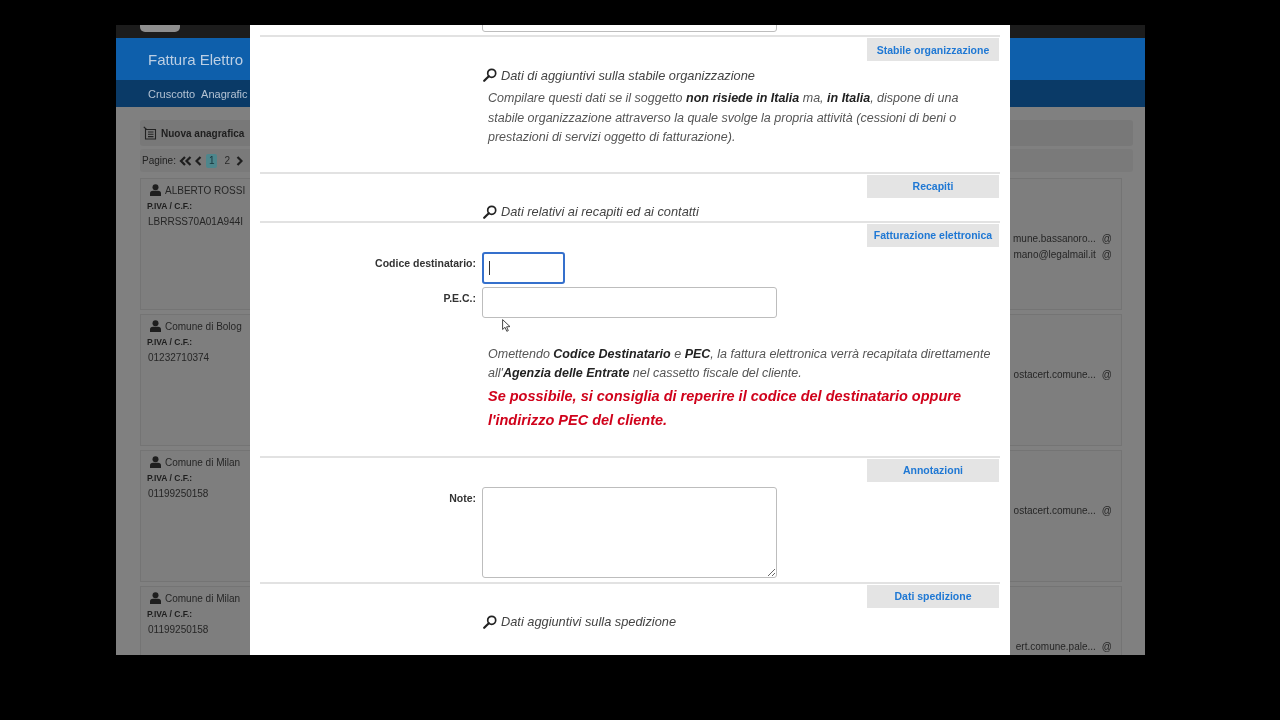  What do you see at coordinates (240, 160) in the screenshot?
I see `next-page-icon` at bounding box center [240, 160].